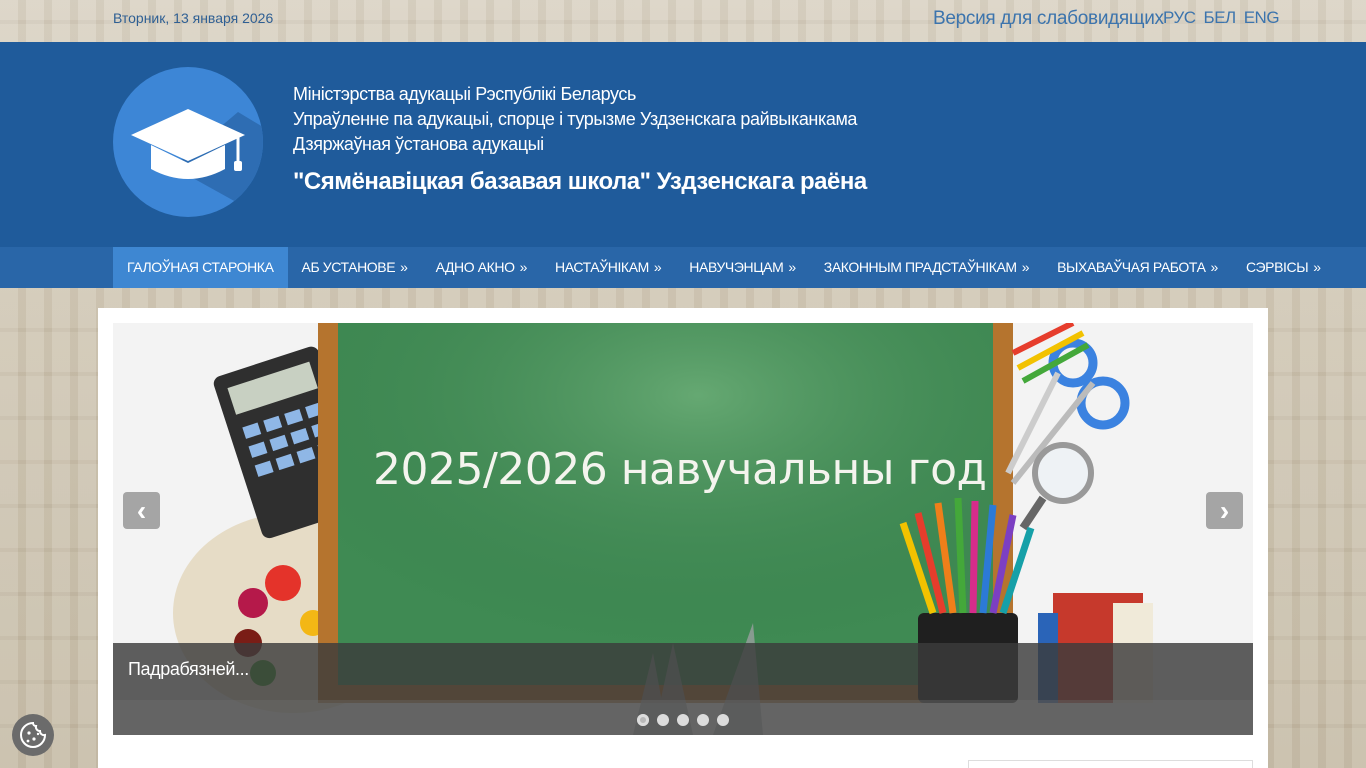 The width and height of the screenshot is (1366, 768). What do you see at coordinates (1110, 764) in the screenshot?
I see `sidebar-widget` at bounding box center [1110, 764].